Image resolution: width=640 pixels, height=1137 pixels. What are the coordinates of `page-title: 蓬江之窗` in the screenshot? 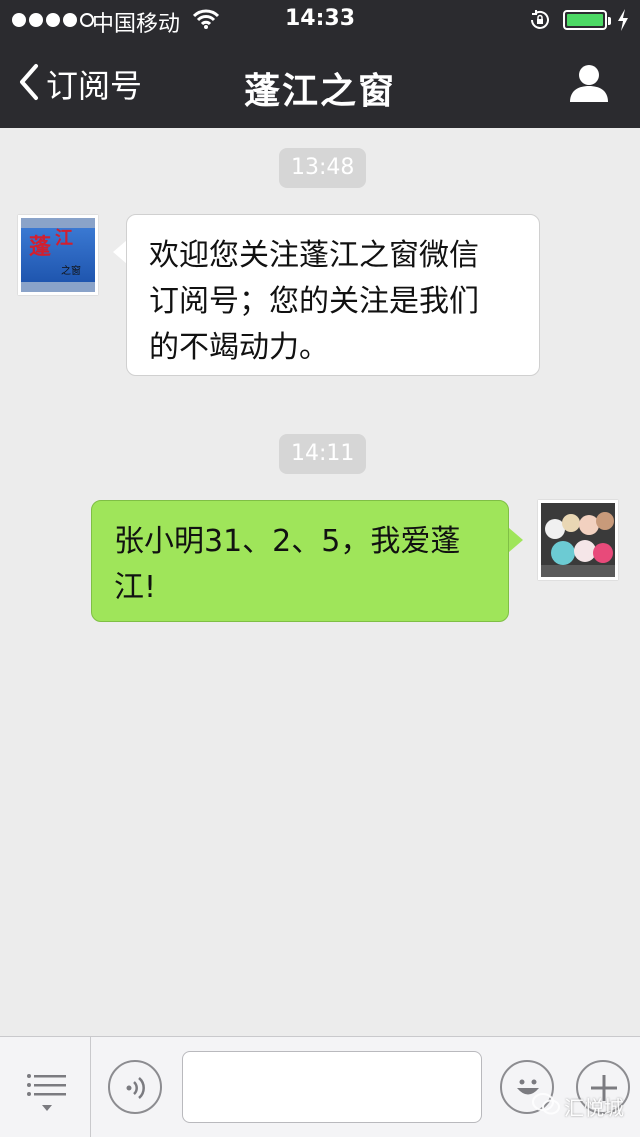 It's located at (319, 91).